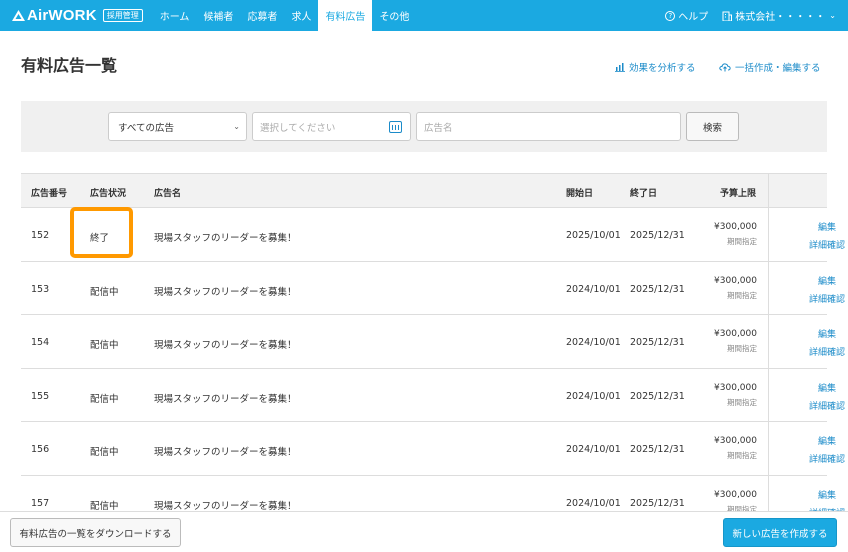  What do you see at coordinates (175, 15) in the screenshot?
I see `nav-item: ホーム` at bounding box center [175, 15].